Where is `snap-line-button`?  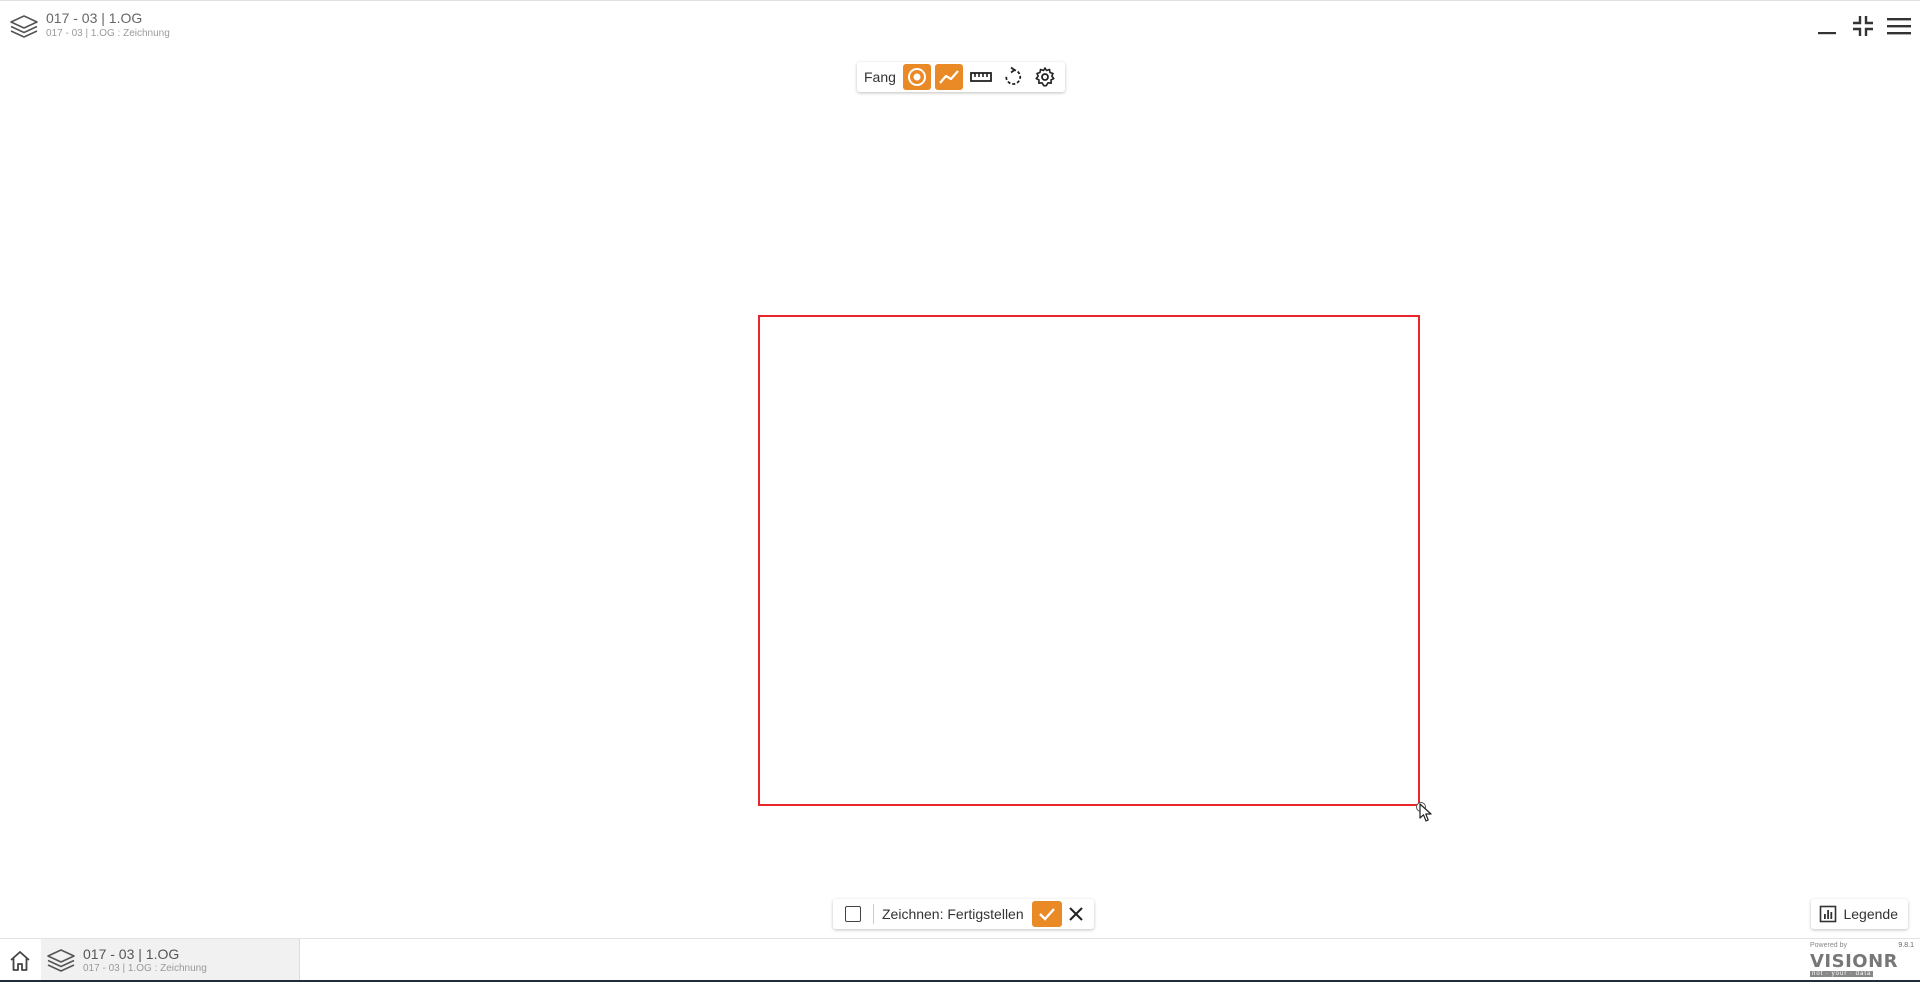 snap-line-button is located at coordinates (948, 77).